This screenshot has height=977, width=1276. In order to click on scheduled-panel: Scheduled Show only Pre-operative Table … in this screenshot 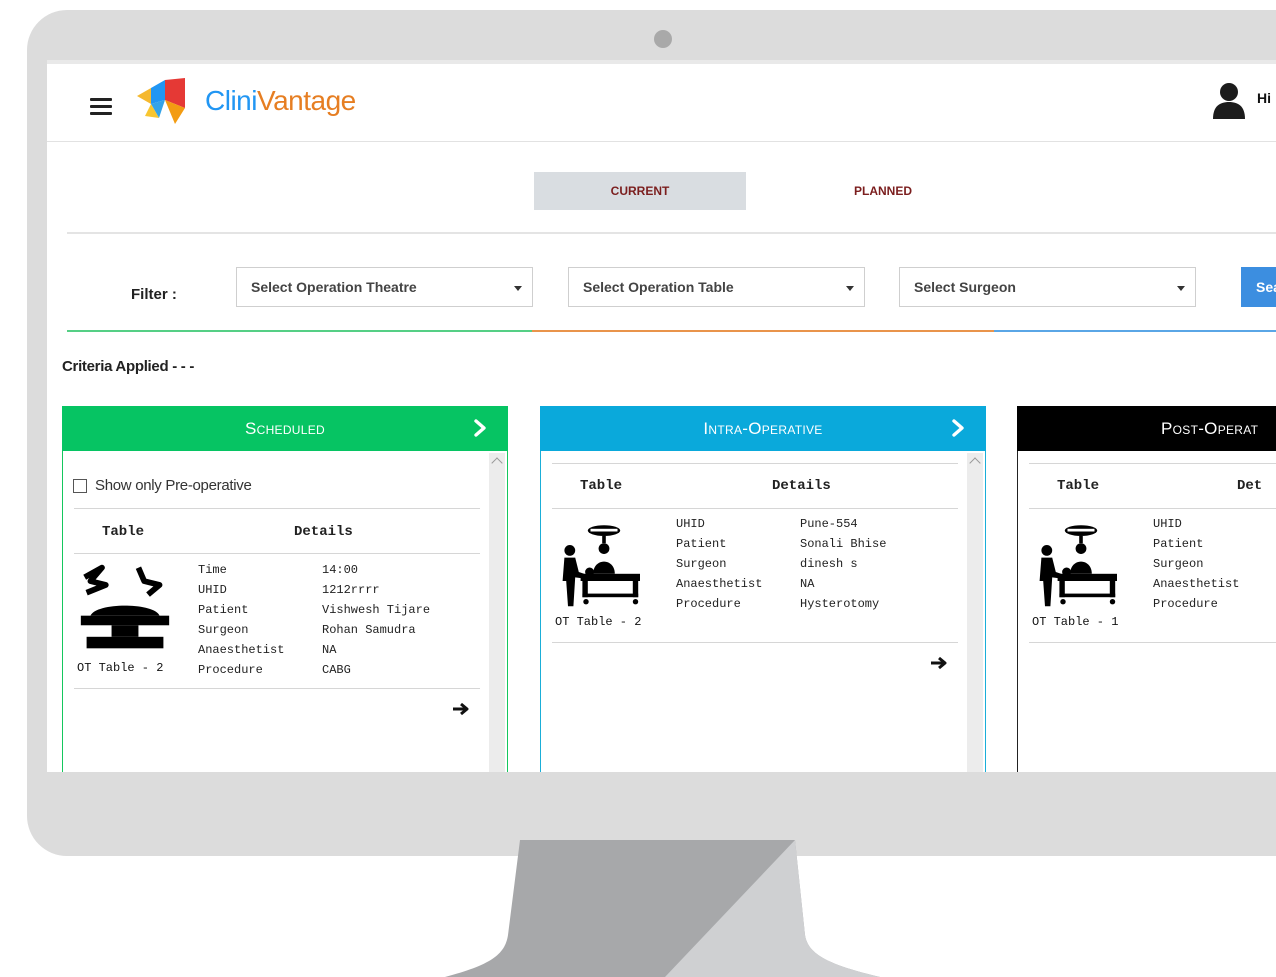, I will do `click(285, 589)`.